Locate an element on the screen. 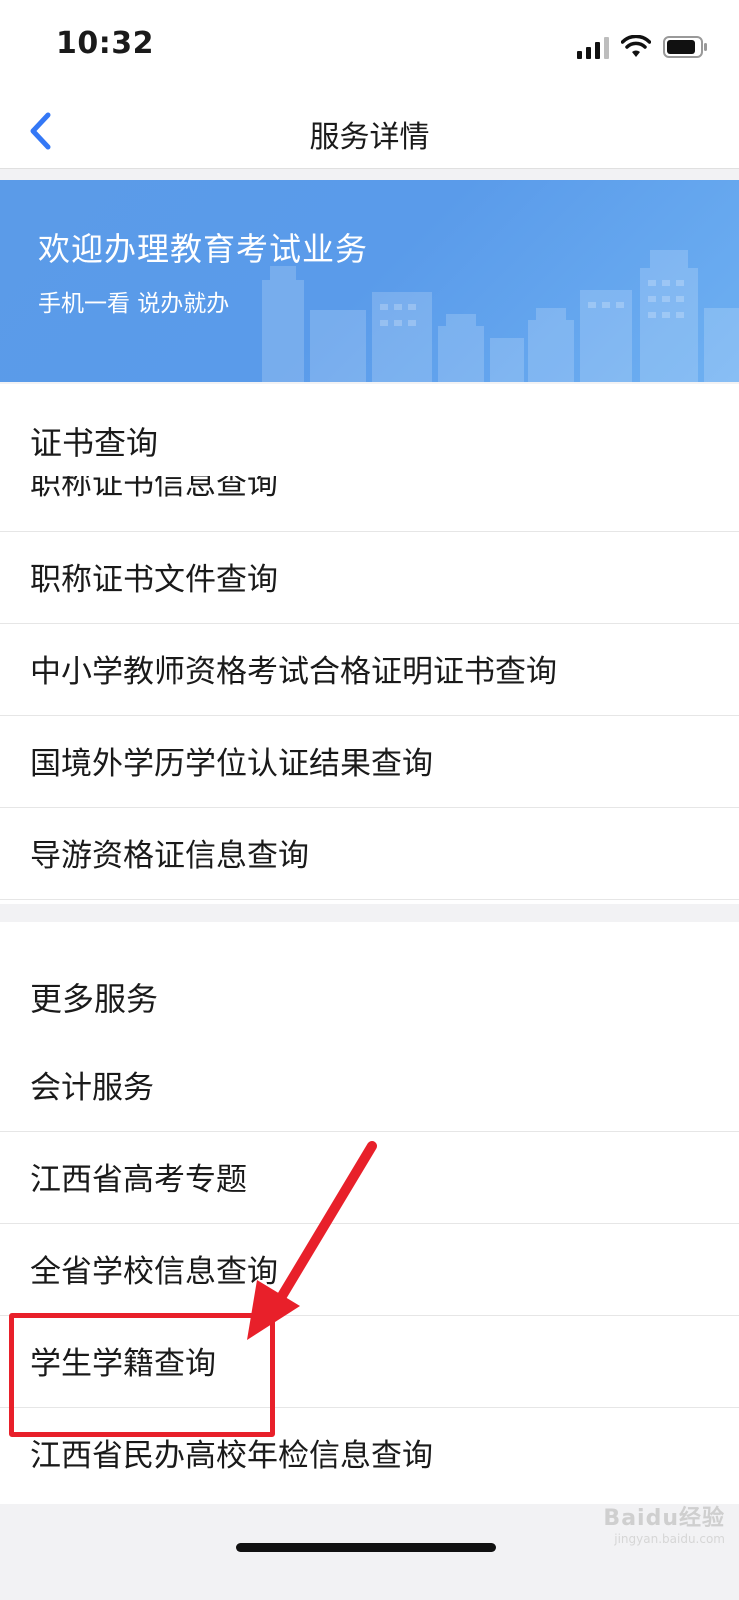 This screenshot has width=739, height=1600. banner-subtitle: 手机一看 说办就办 is located at coordinates (134, 304).